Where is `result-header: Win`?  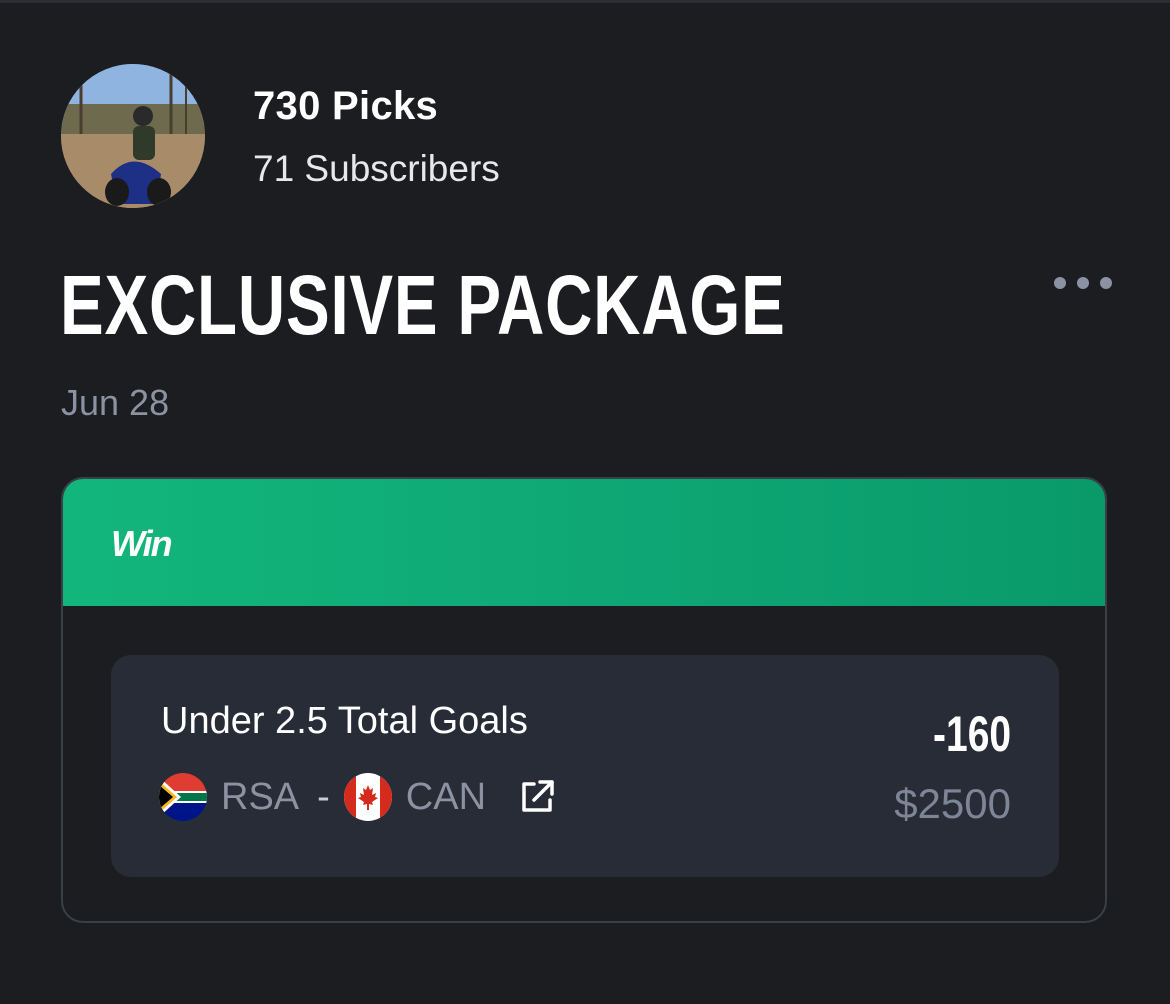
result-header: Win is located at coordinates (584, 542).